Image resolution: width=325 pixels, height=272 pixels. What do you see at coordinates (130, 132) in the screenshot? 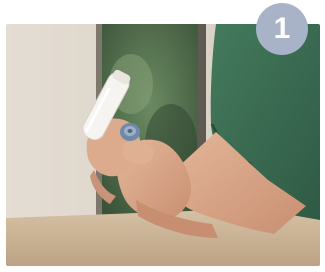
I see `pen-cap` at bounding box center [130, 132].